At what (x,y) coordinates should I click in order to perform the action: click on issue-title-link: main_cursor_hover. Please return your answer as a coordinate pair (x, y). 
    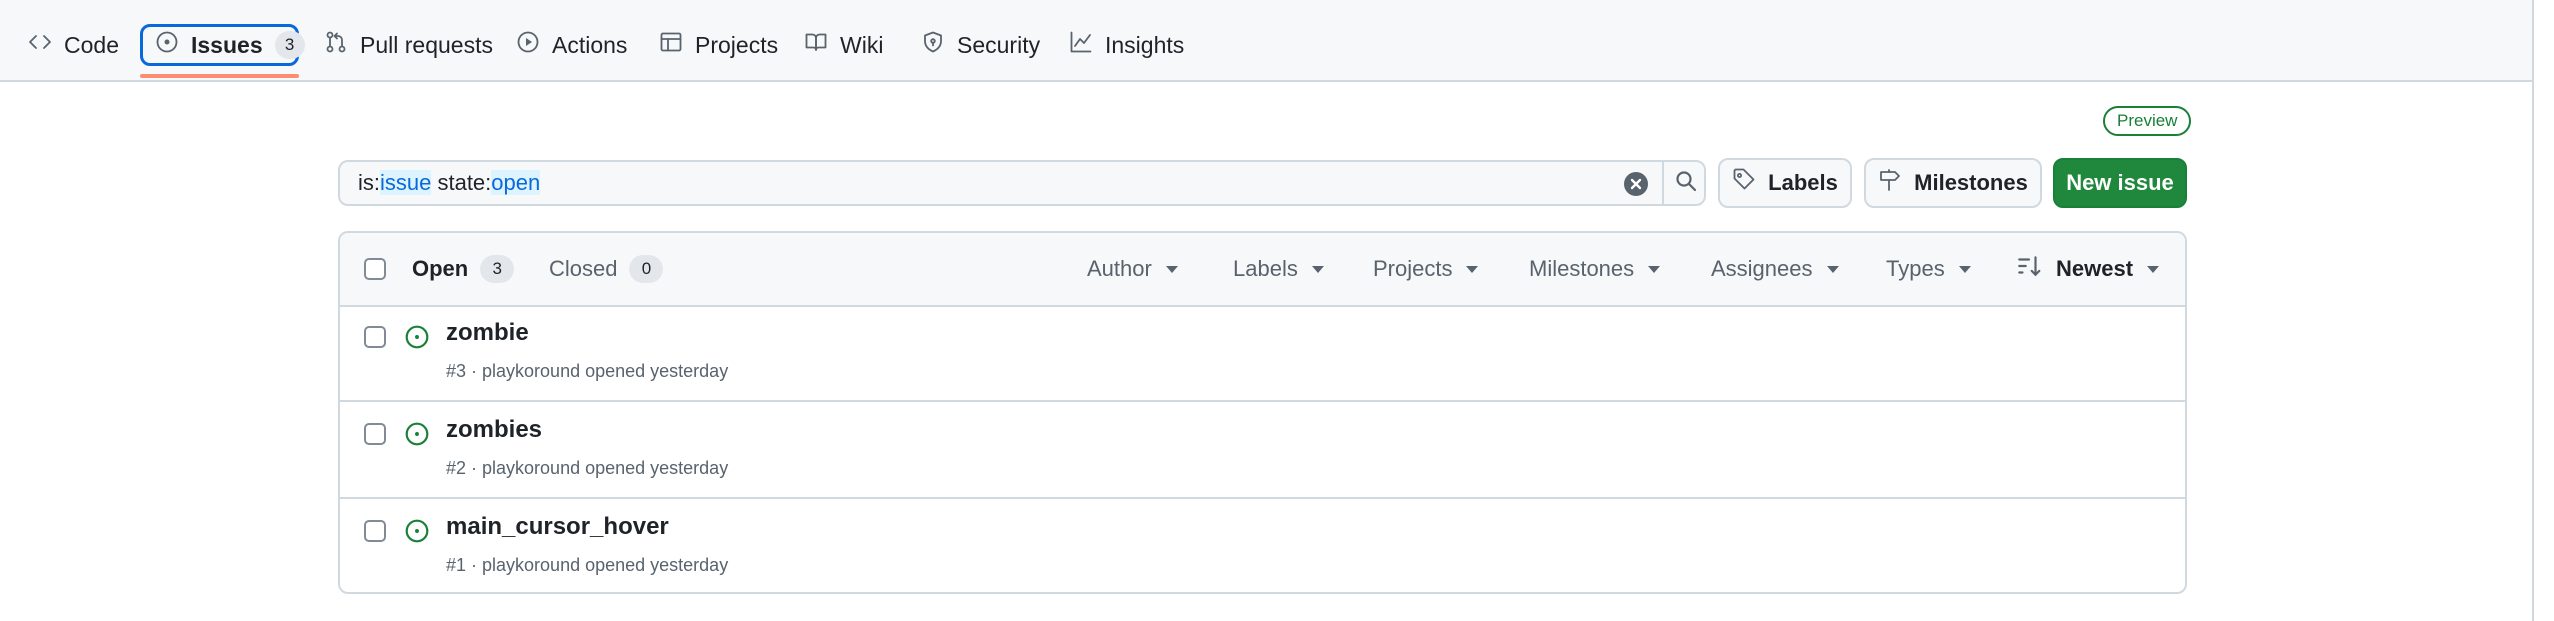
    Looking at the image, I should click on (557, 527).